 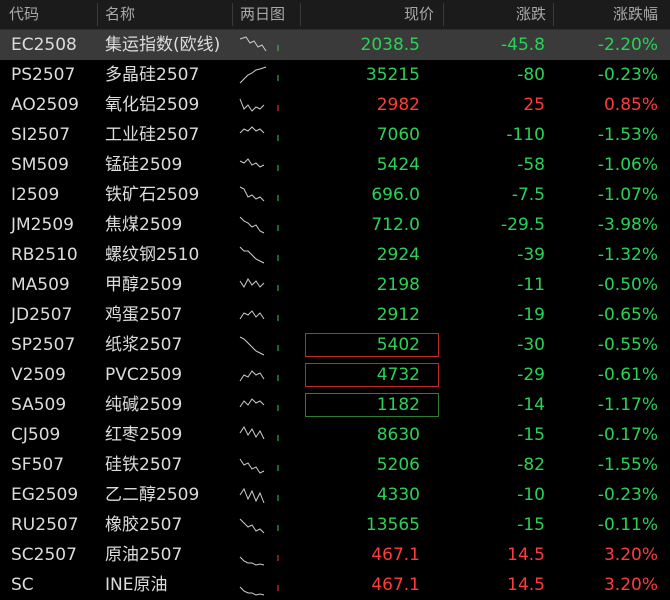 What do you see at coordinates (262, 14) in the screenshot?
I see `header-spark: 两日图` at bounding box center [262, 14].